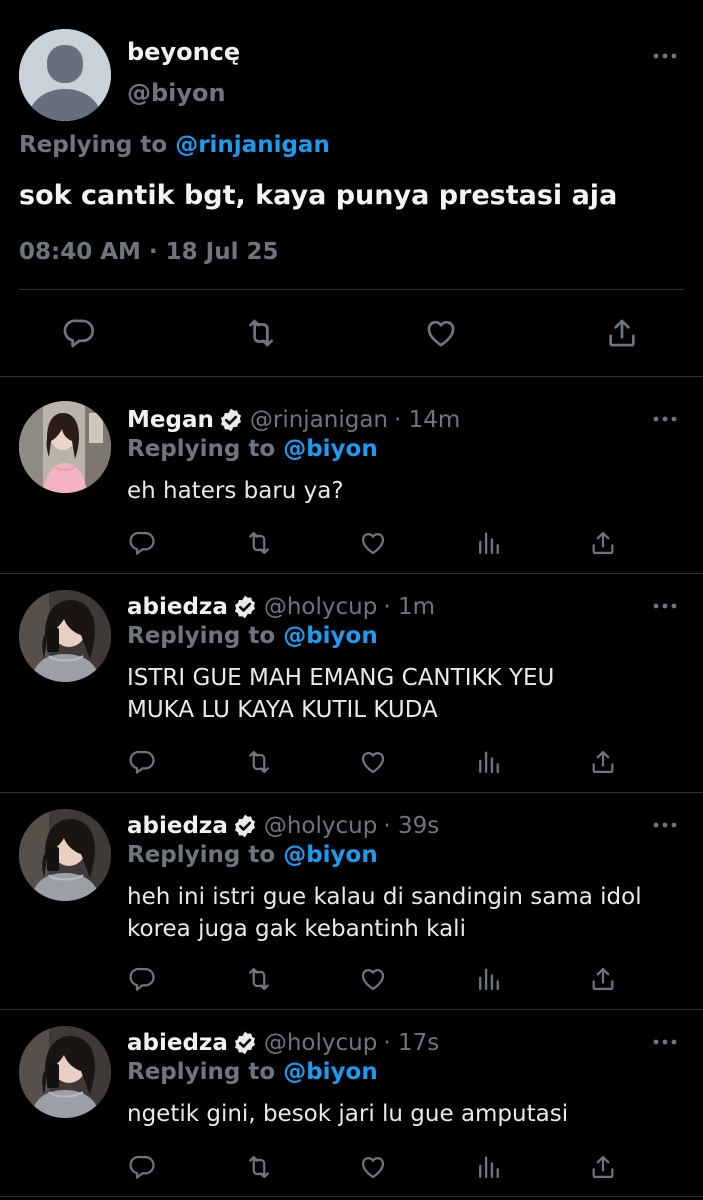 The height and width of the screenshot is (1200, 703). What do you see at coordinates (65, 75) in the screenshot?
I see `default-avatar-icon` at bounding box center [65, 75].